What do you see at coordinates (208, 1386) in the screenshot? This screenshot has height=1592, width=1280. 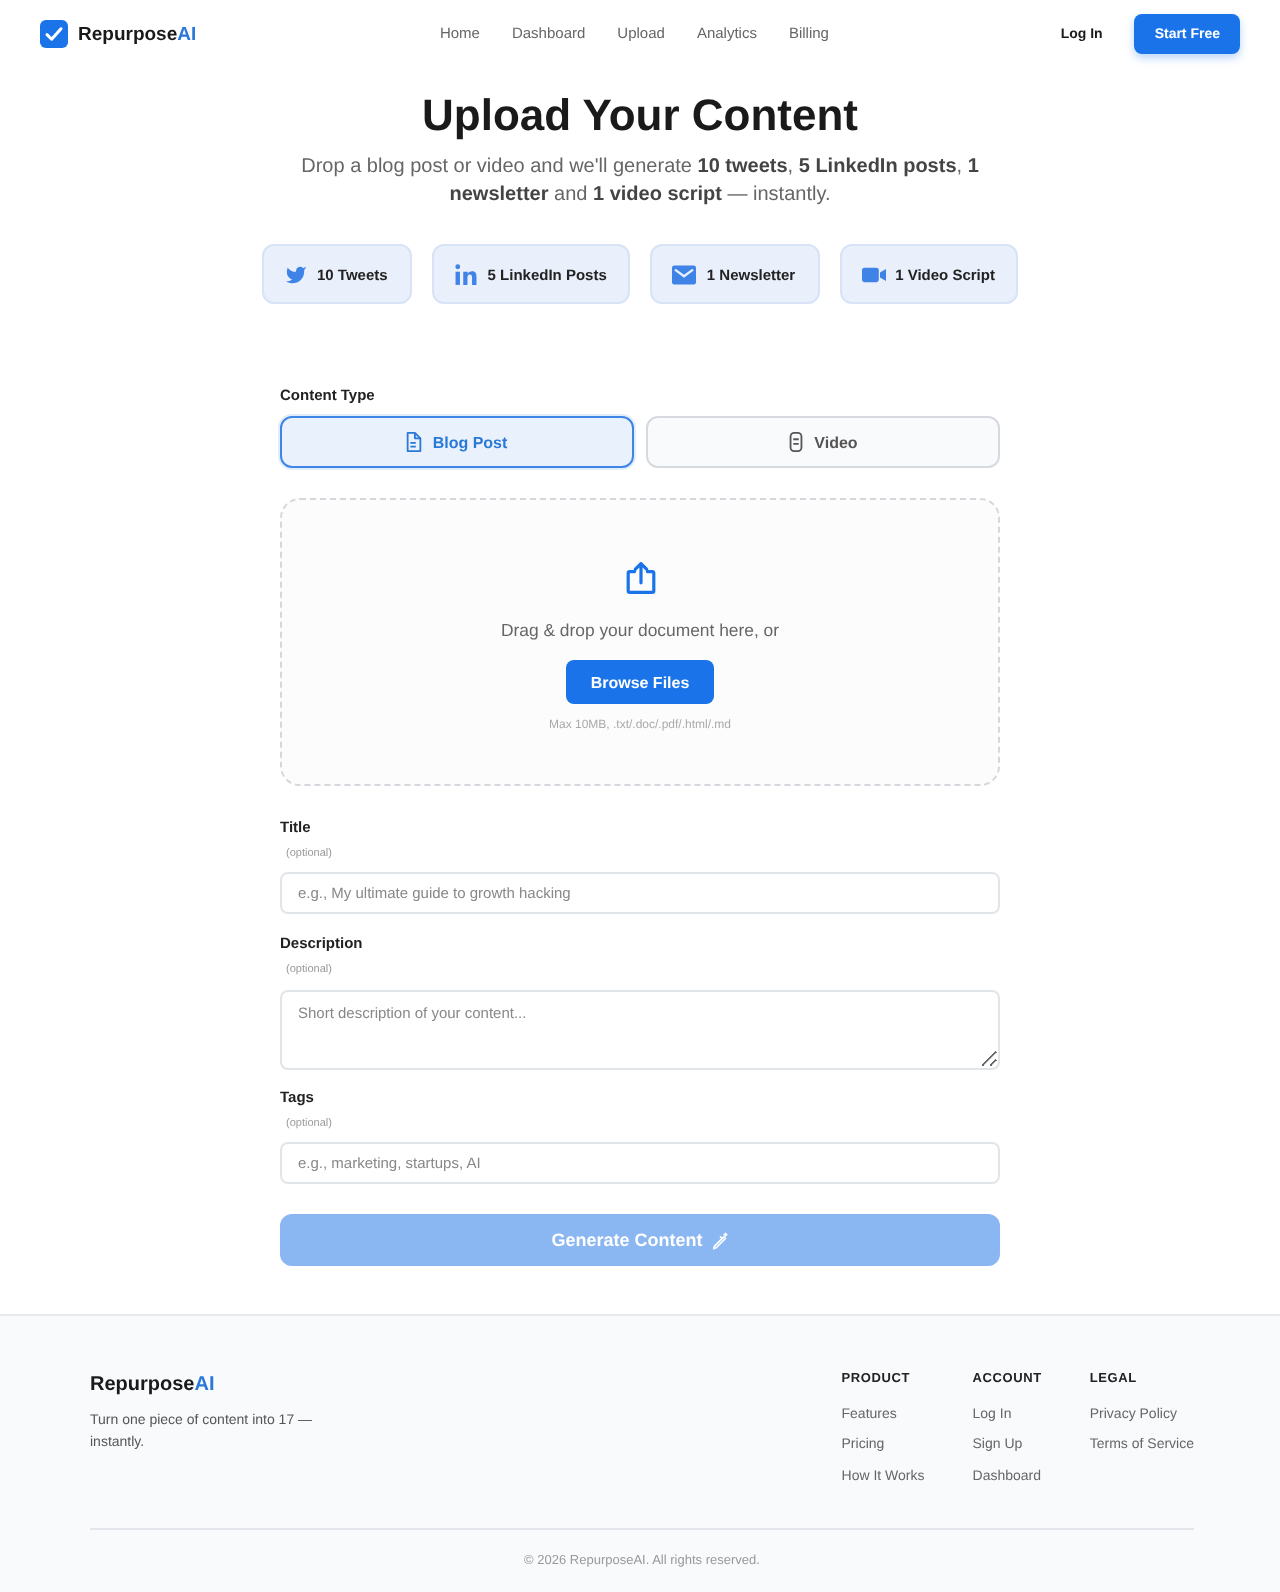 I see `footer-logo-text: RepurposeAI` at bounding box center [208, 1386].